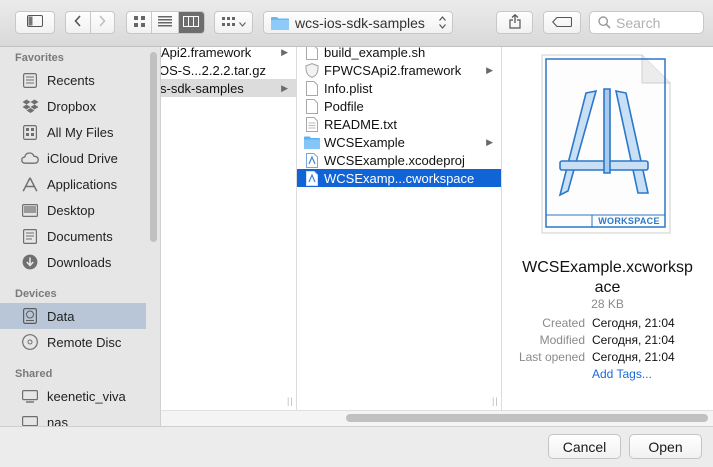 The image size is (713, 467). What do you see at coordinates (312, 160) in the screenshot?
I see `xcodeproj-icon` at bounding box center [312, 160].